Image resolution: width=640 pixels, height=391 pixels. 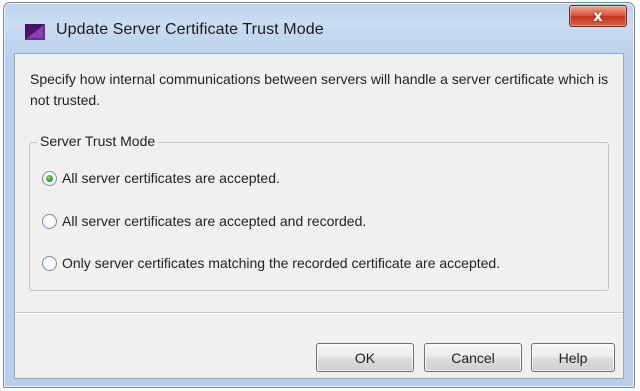 I want to click on radio-option-accept-all: All server certificates are accepted., so click(x=161, y=178).